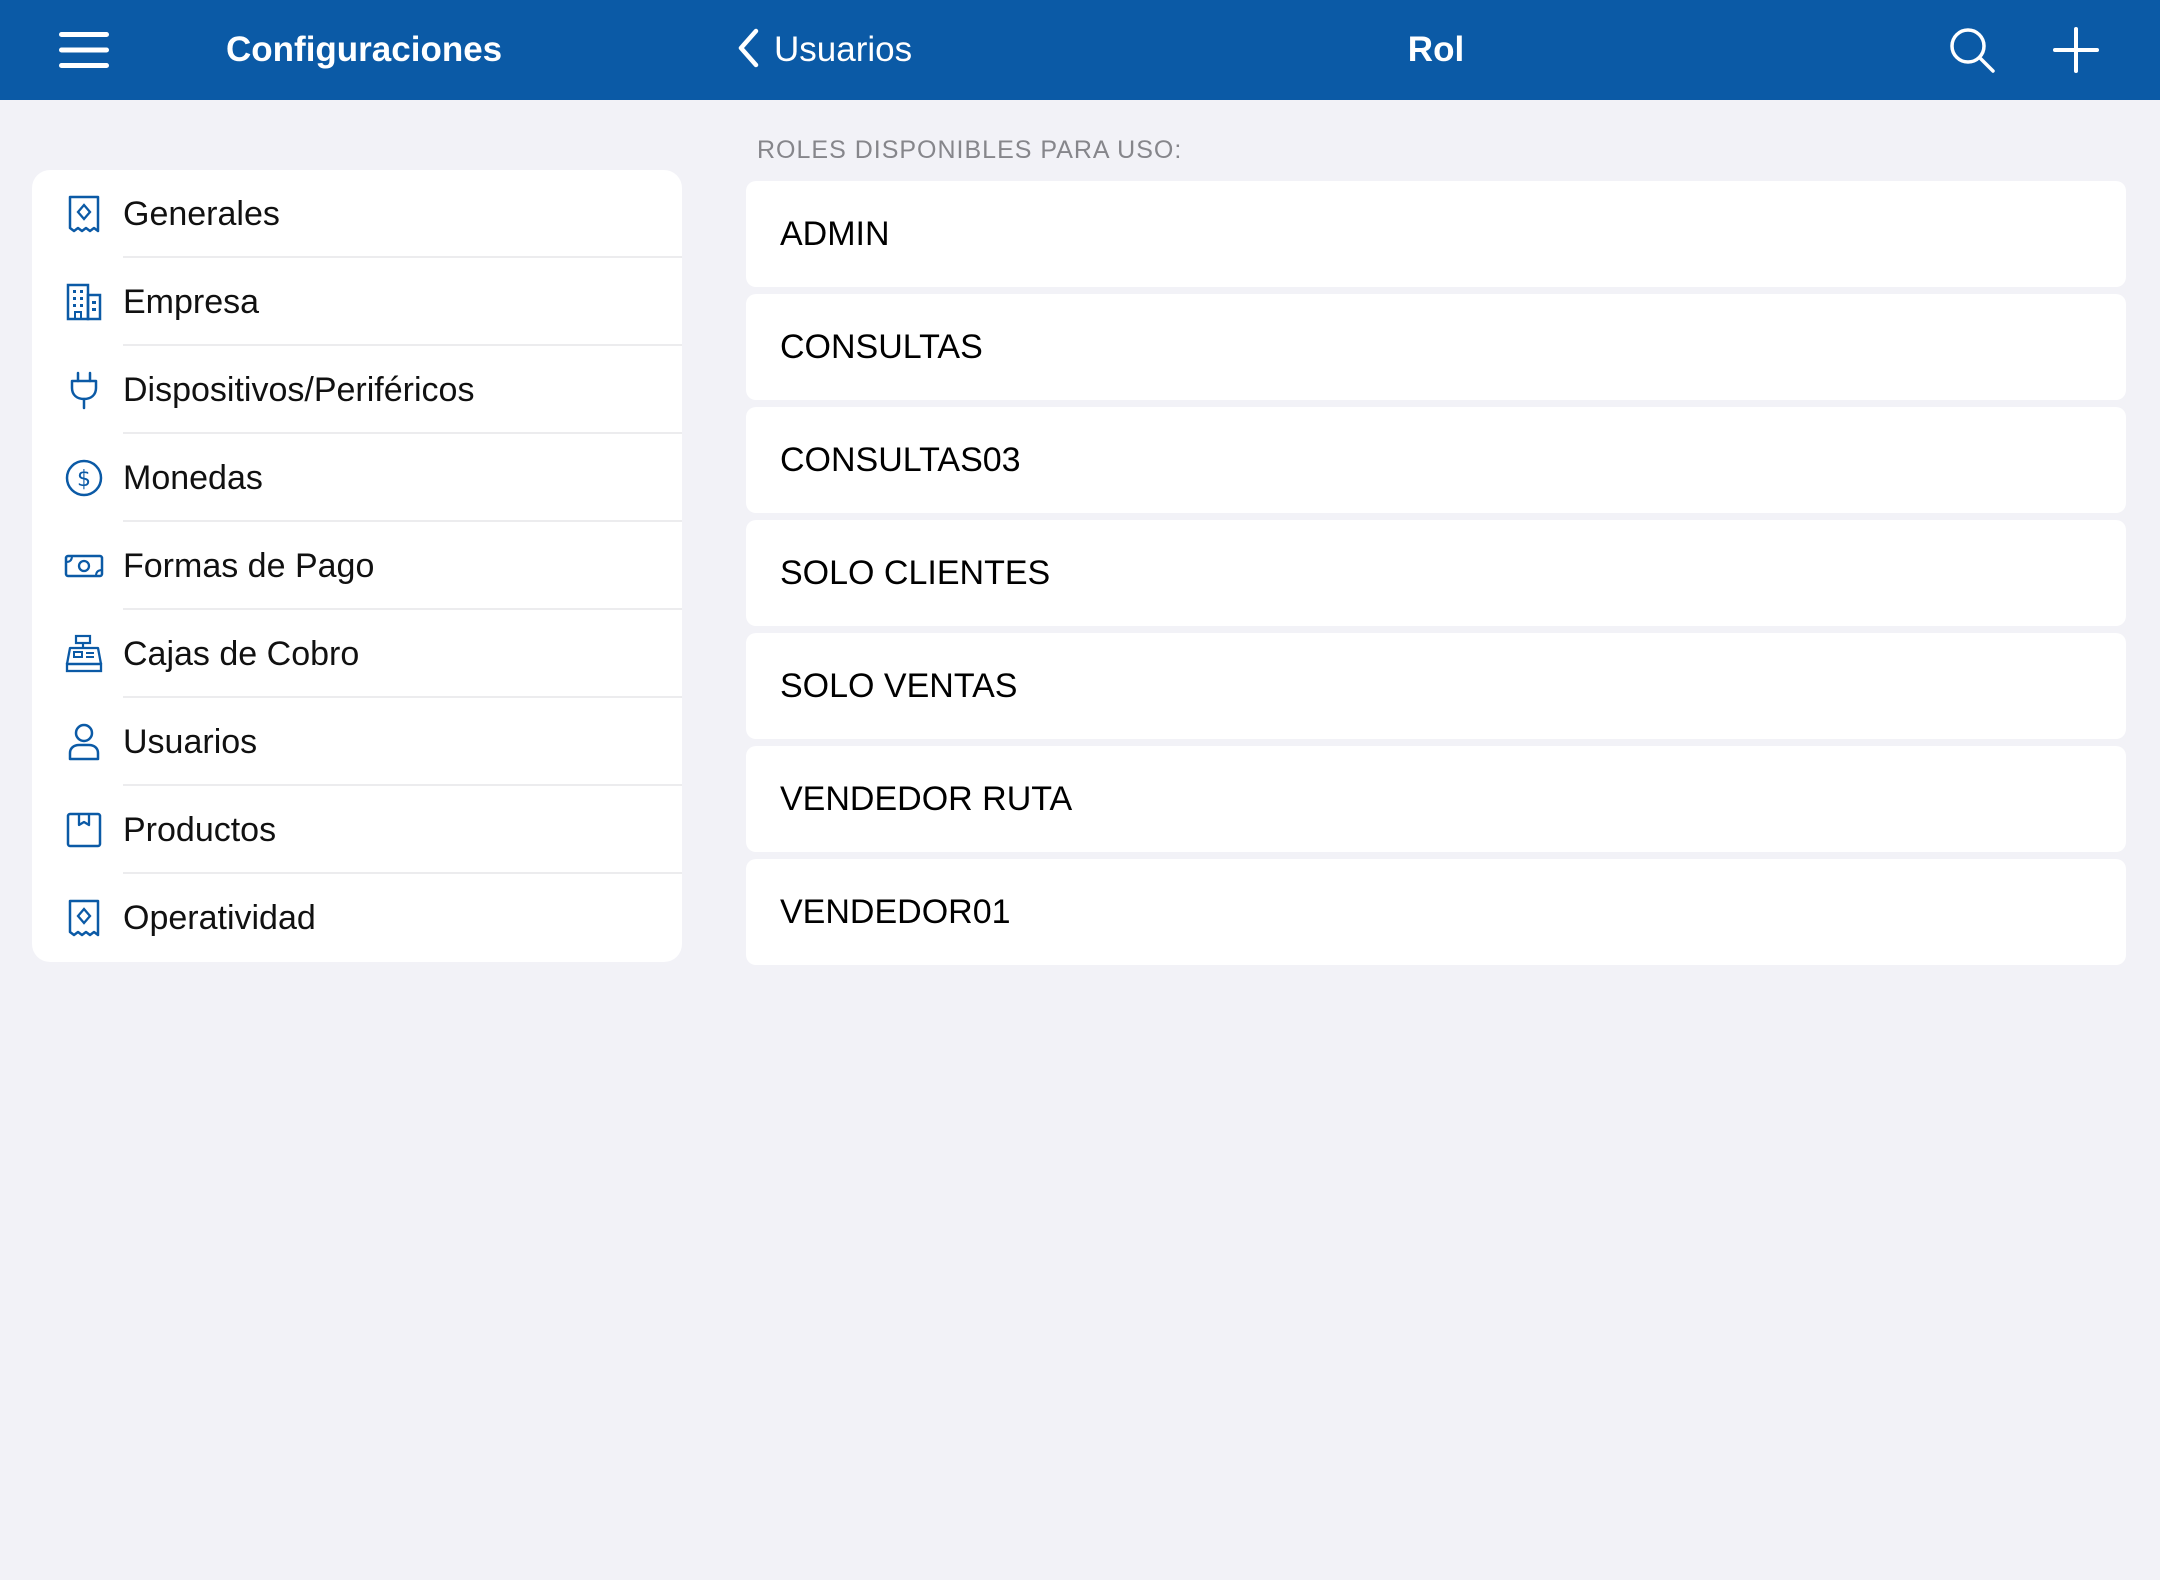 The image size is (2160, 1580). Describe the element at coordinates (1436, 49) in the screenshot. I see `page-title: Rol` at that location.